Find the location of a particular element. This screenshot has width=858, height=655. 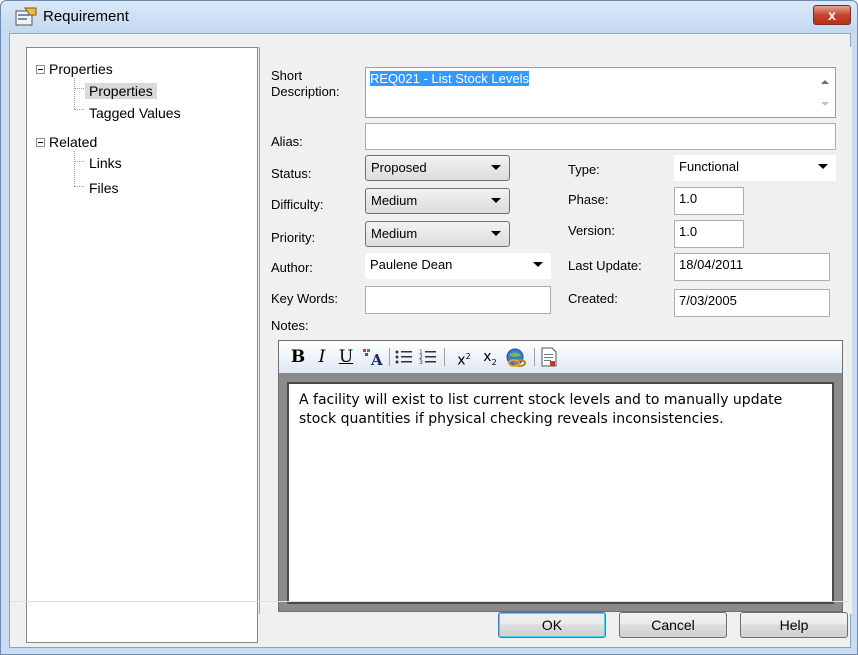

italic-label: I is located at coordinates (322, 357).